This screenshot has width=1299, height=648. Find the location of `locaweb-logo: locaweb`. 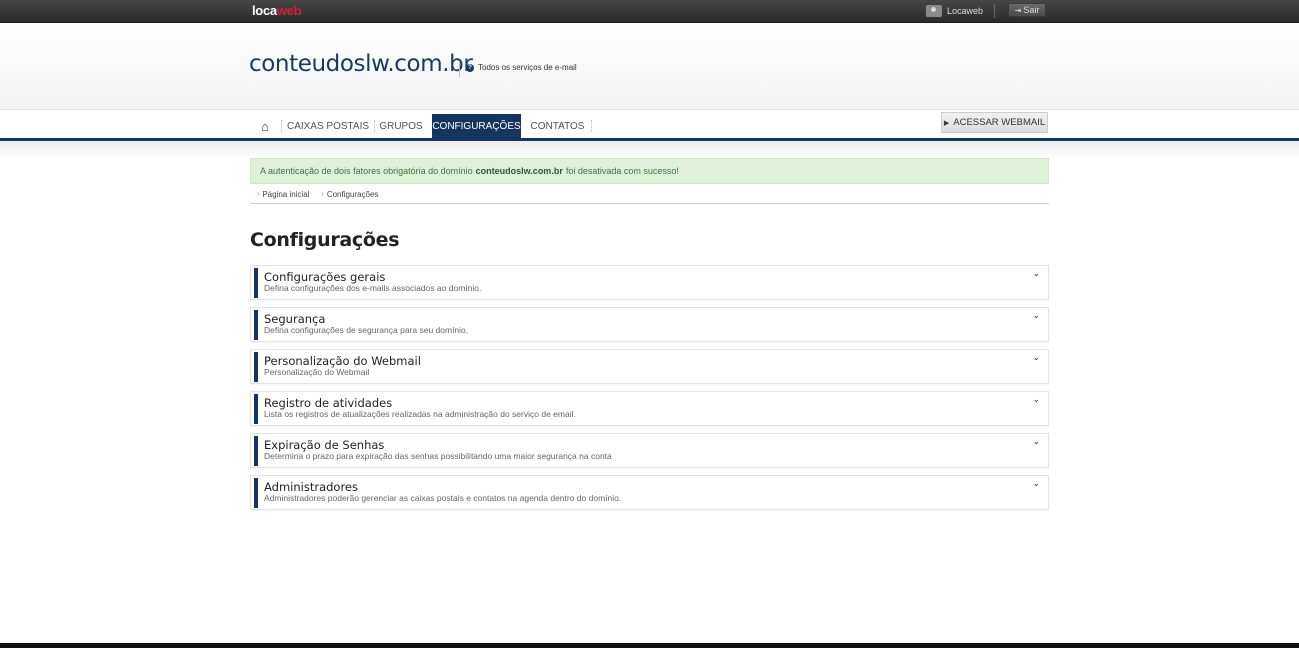

locaweb-logo: locaweb is located at coordinates (277, 10).